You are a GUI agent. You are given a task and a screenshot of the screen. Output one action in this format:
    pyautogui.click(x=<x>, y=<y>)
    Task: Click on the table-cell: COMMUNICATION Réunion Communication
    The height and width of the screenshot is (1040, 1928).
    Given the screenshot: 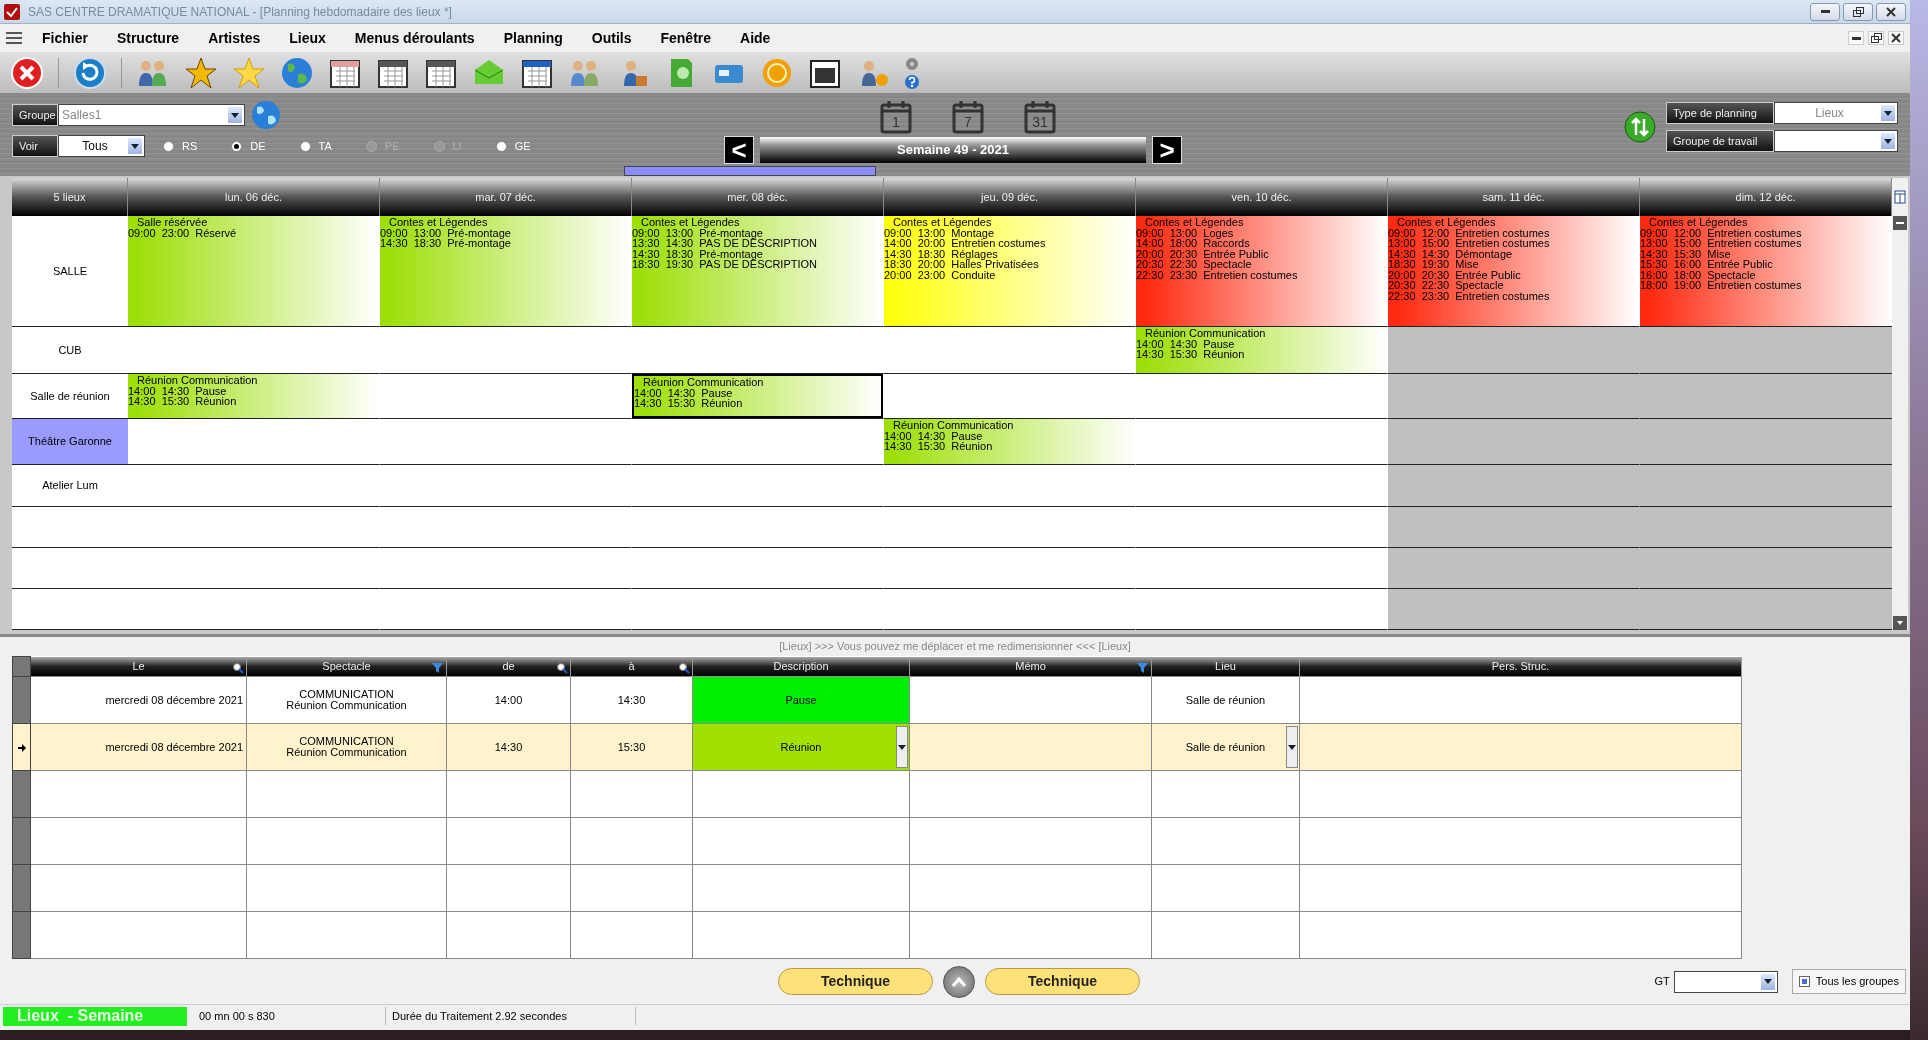 What is the action you would take?
    pyautogui.click(x=346, y=747)
    